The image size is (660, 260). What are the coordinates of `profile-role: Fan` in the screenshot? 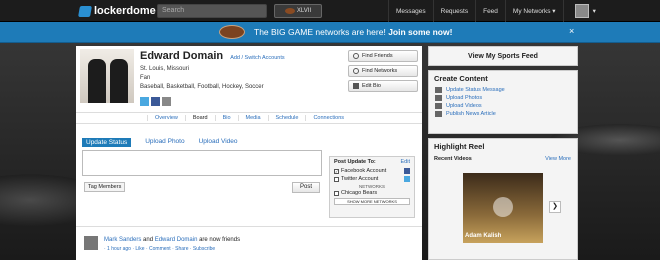 It's located at (145, 78).